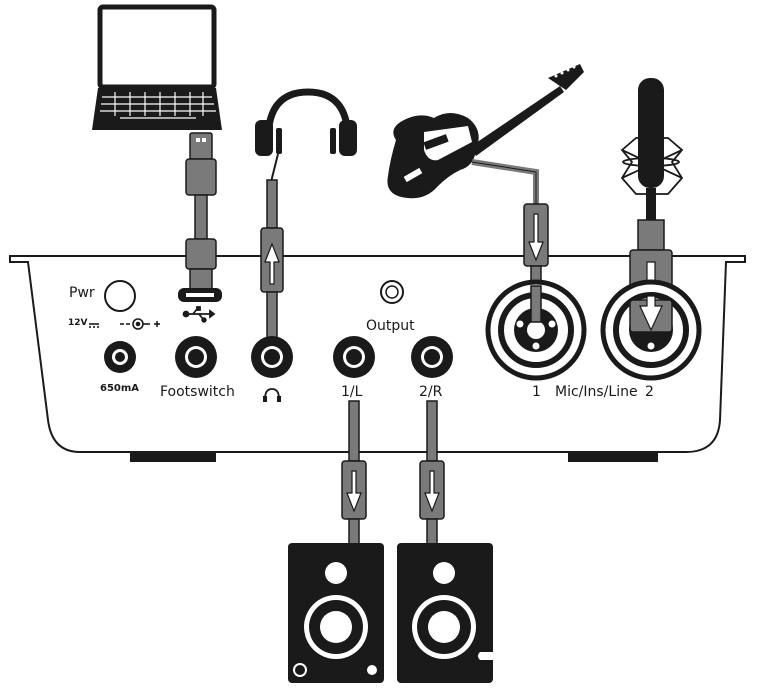  Describe the element at coordinates (120, 357) in the screenshot. I see `dc-power-jack` at that location.